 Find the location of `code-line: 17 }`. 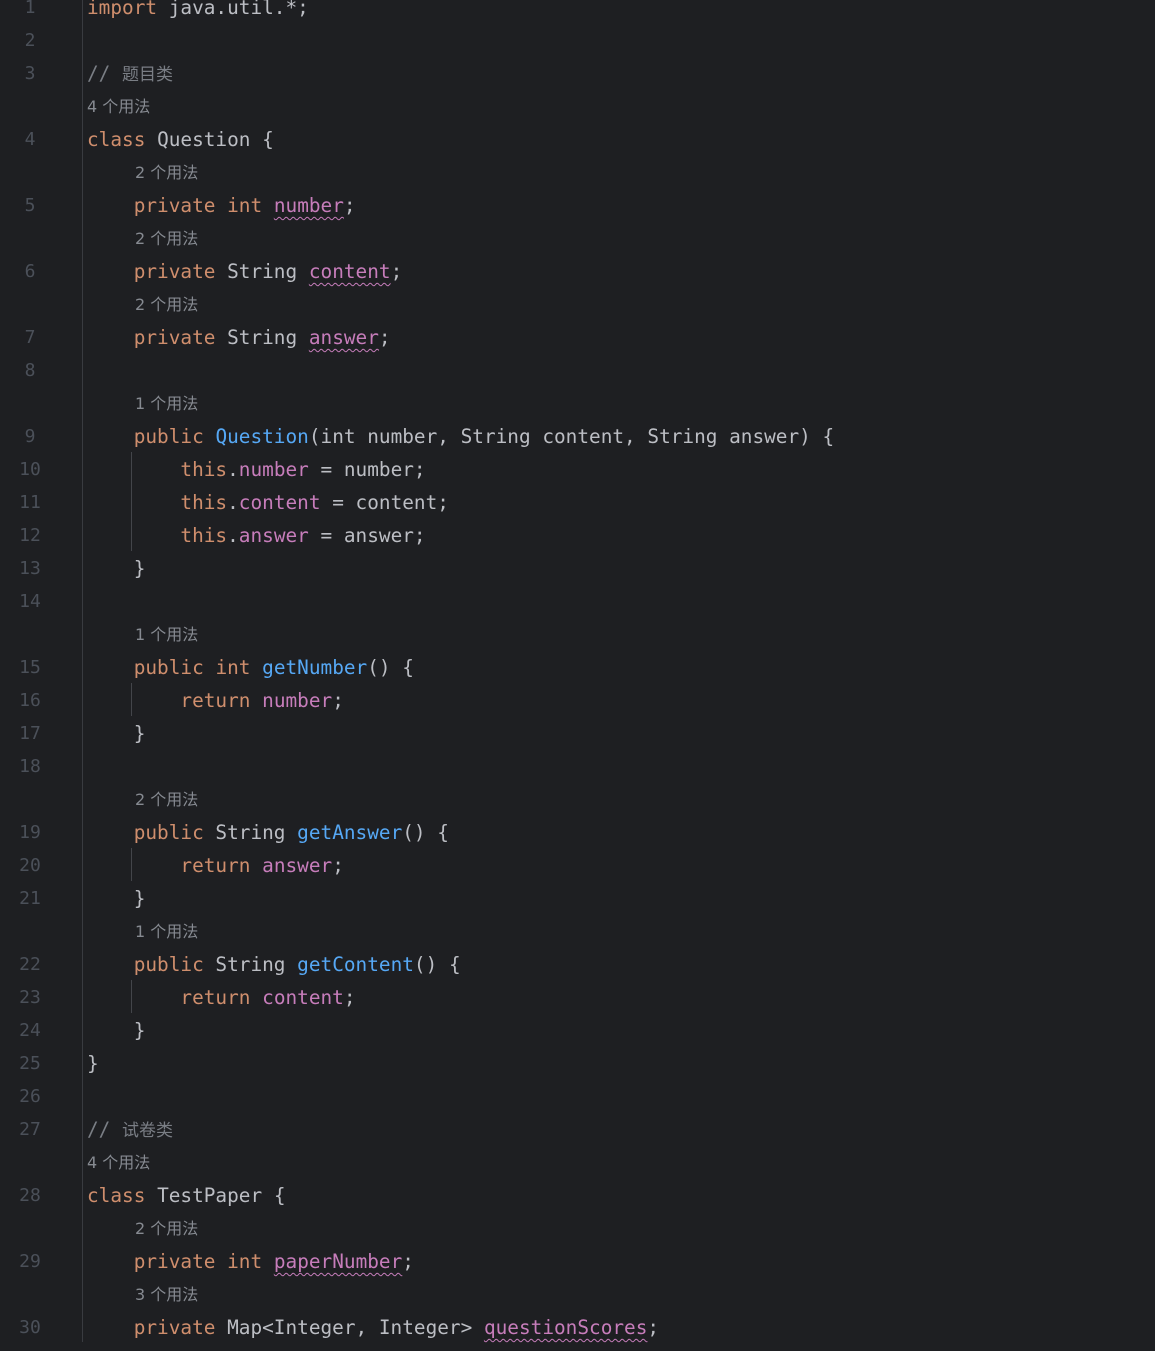

code-line: 17 } is located at coordinates (577, 733).